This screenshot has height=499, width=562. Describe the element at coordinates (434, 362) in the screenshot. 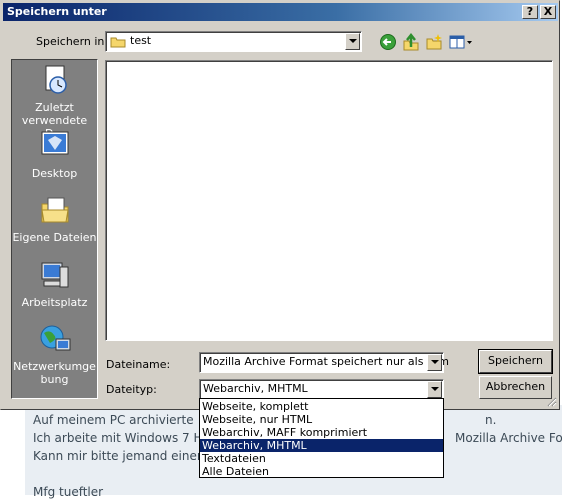

I see `filename-dropdown-button` at that location.